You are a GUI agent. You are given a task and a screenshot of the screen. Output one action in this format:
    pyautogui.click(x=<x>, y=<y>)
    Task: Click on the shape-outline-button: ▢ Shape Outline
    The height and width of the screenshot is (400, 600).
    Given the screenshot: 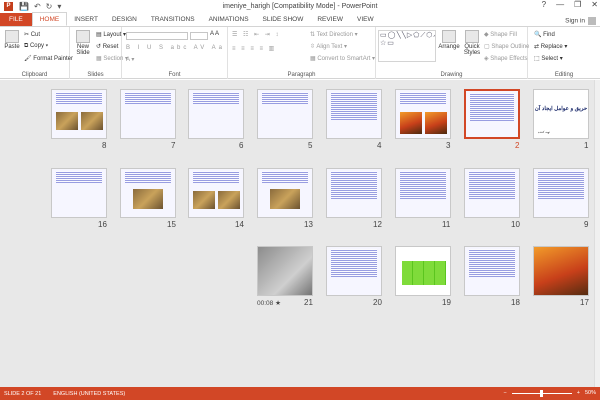 What is the action you would take?
    pyautogui.click(x=506, y=46)
    